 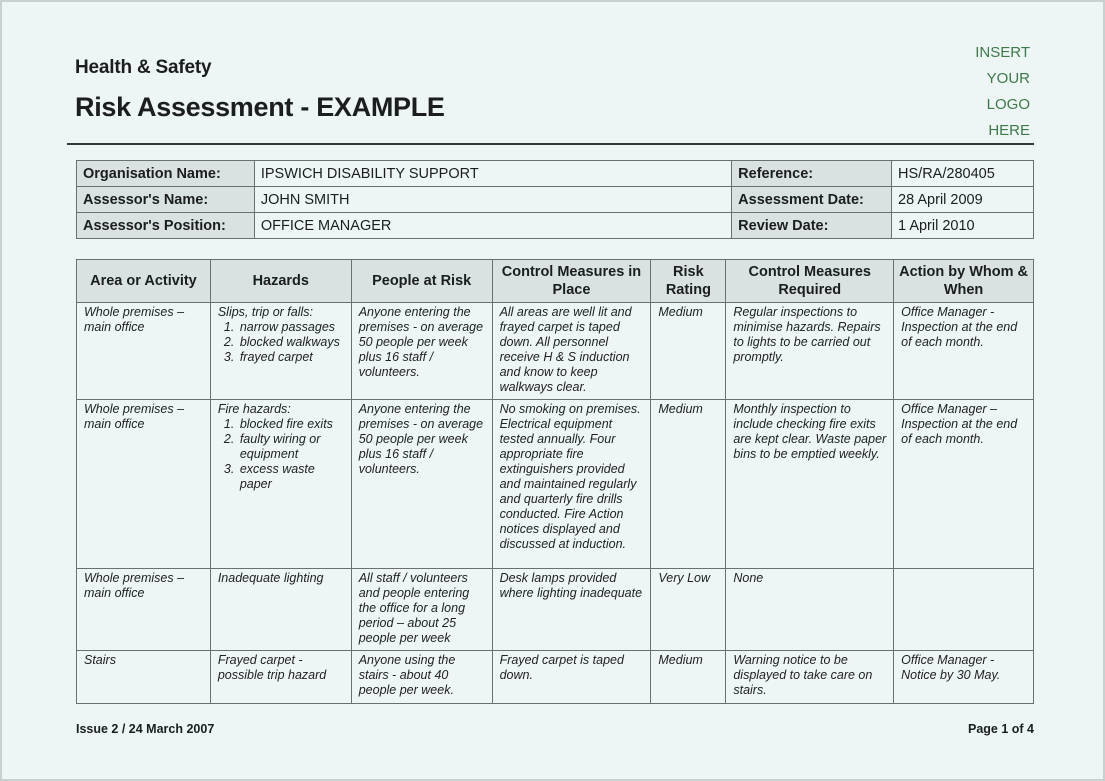 What do you see at coordinates (812, 173) in the screenshot?
I see `reference-label: Reference:` at bounding box center [812, 173].